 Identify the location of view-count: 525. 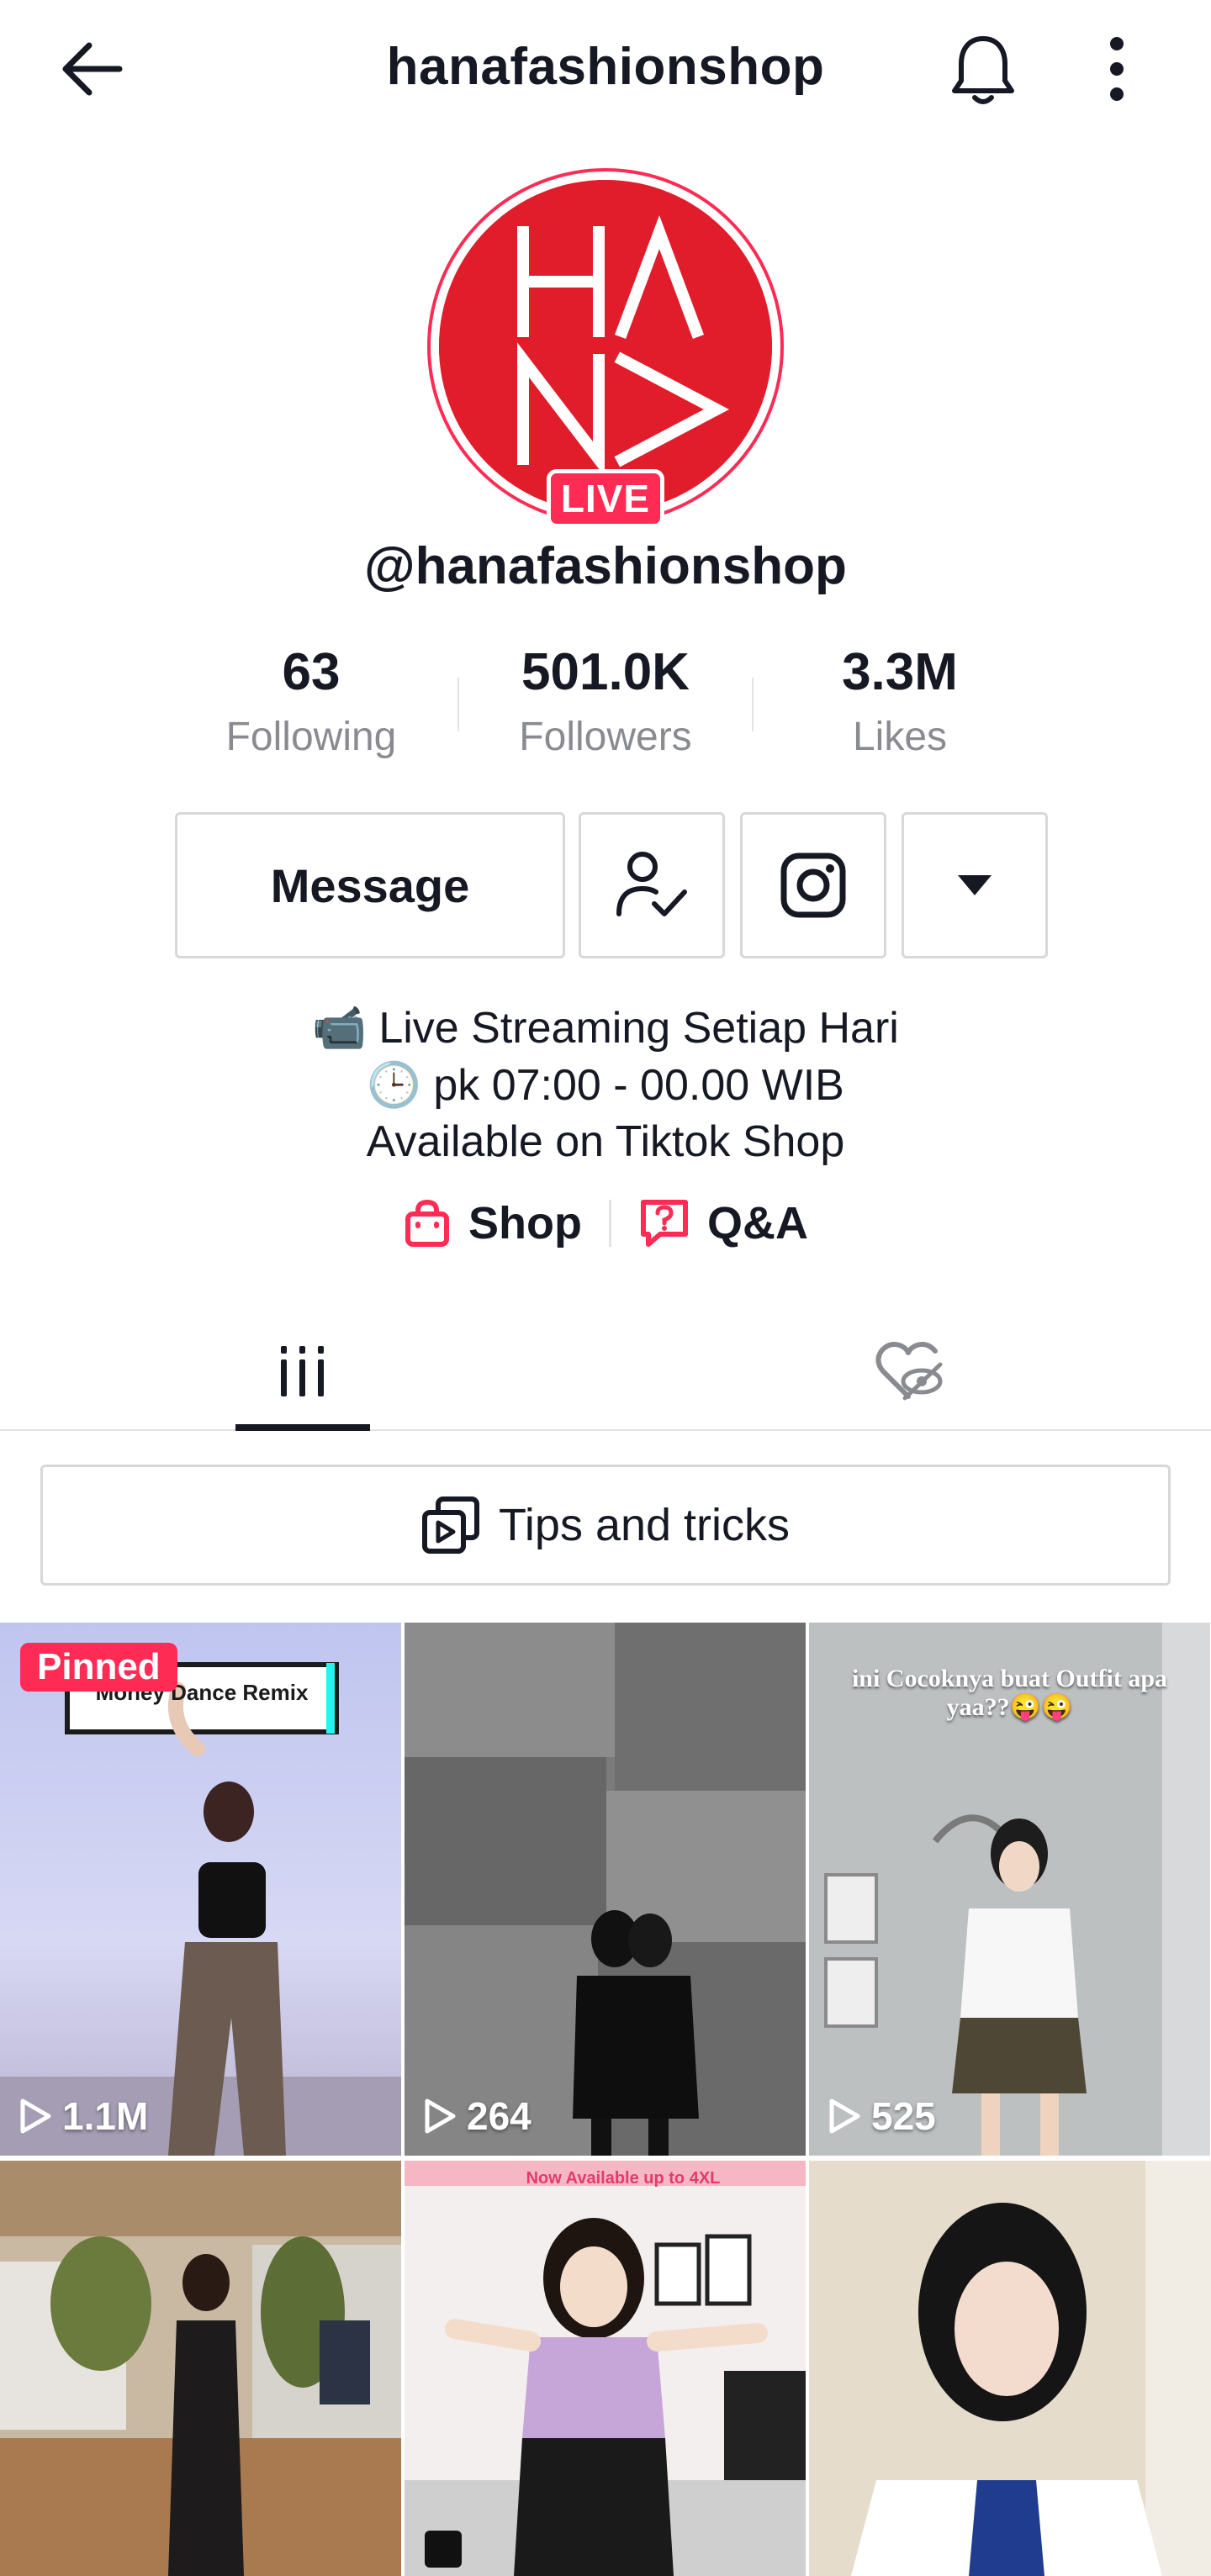
(882, 2116).